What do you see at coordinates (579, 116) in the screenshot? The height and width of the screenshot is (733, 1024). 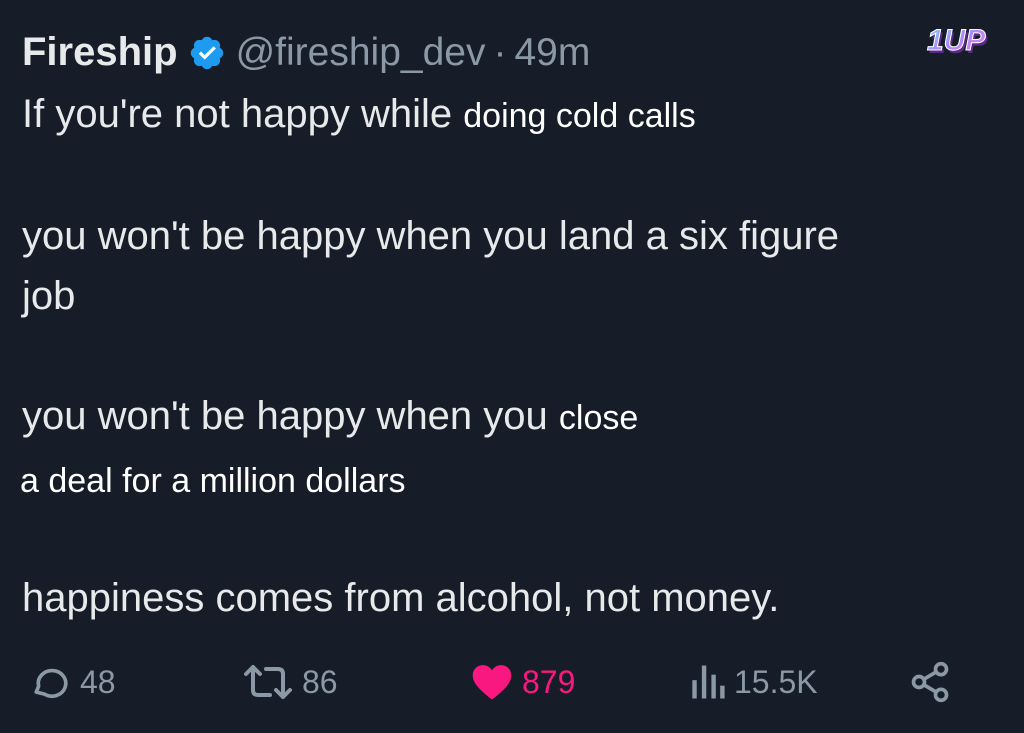 I see `tweet-text-overlay: doing cold calls` at bounding box center [579, 116].